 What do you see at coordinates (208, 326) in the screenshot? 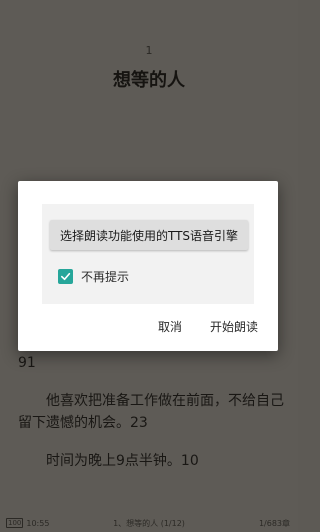
I see `dialog-actions: 取消 开始朗读` at bounding box center [208, 326].